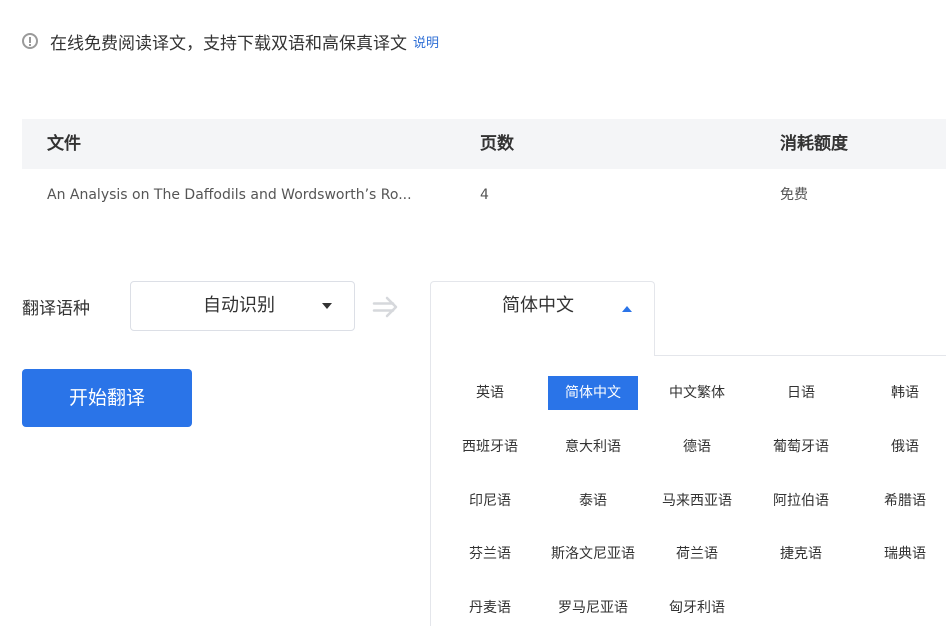 The width and height of the screenshot is (946, 626). I want to click on language-option-english: 英语, so click(490, 393).